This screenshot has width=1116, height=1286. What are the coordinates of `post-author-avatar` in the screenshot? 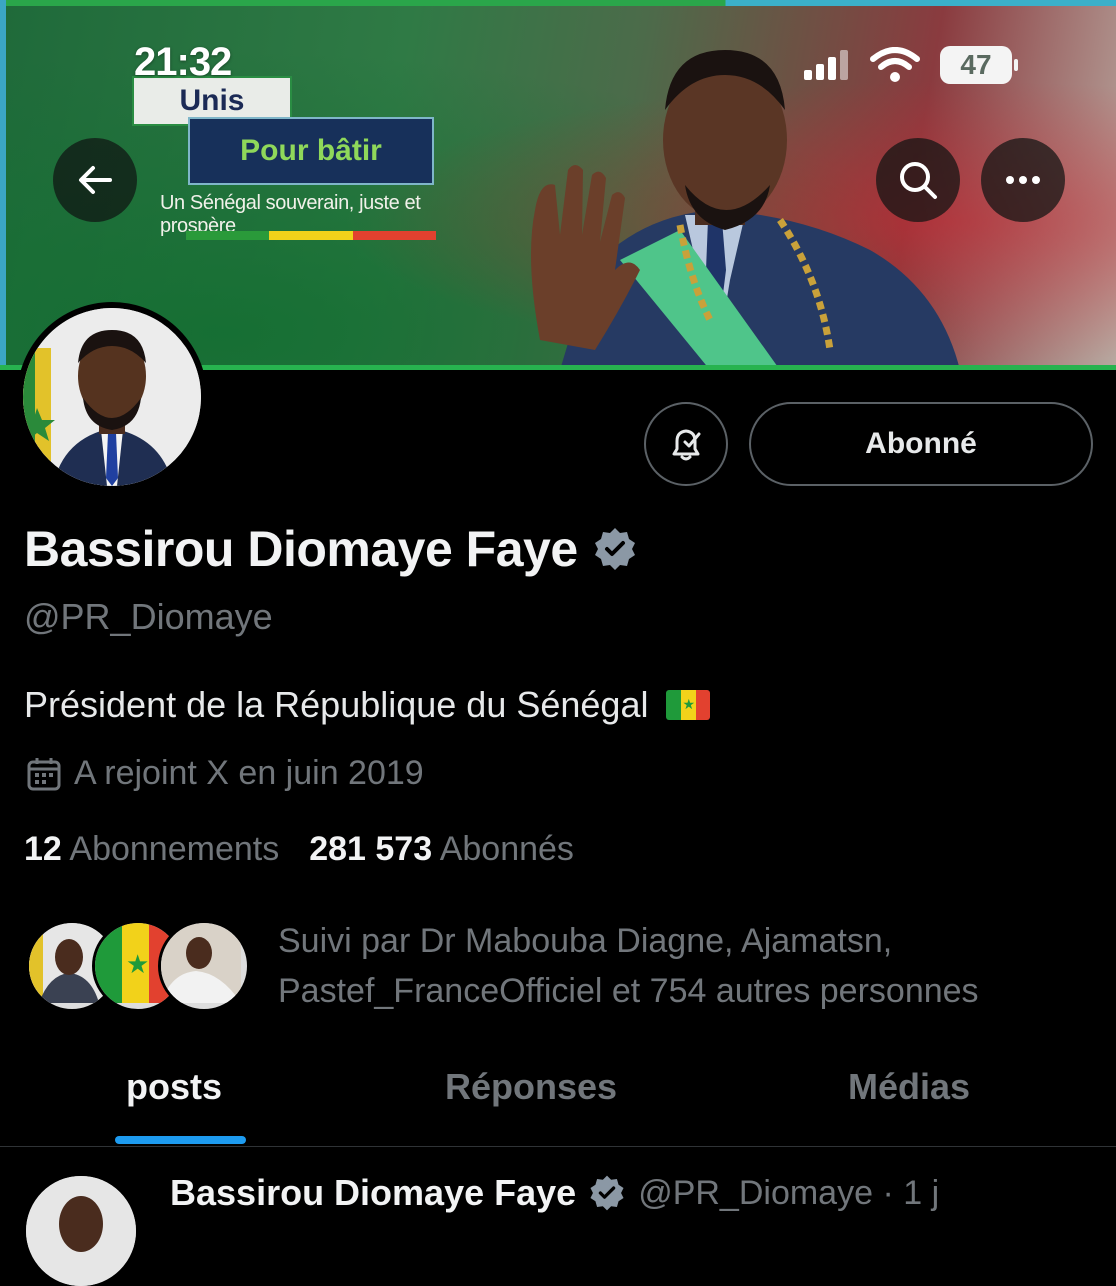 It's located at (81, 1231).